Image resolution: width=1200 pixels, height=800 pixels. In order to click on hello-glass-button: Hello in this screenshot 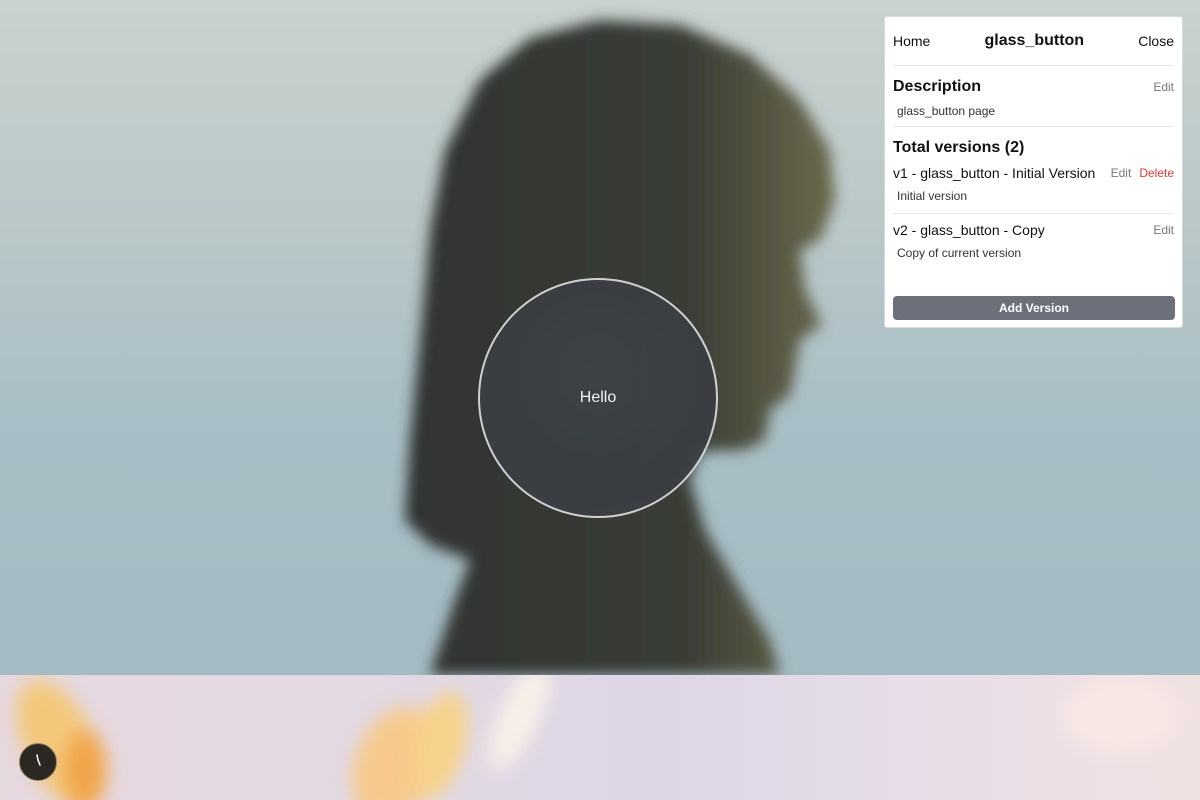, I will do `click(598, 398)`.